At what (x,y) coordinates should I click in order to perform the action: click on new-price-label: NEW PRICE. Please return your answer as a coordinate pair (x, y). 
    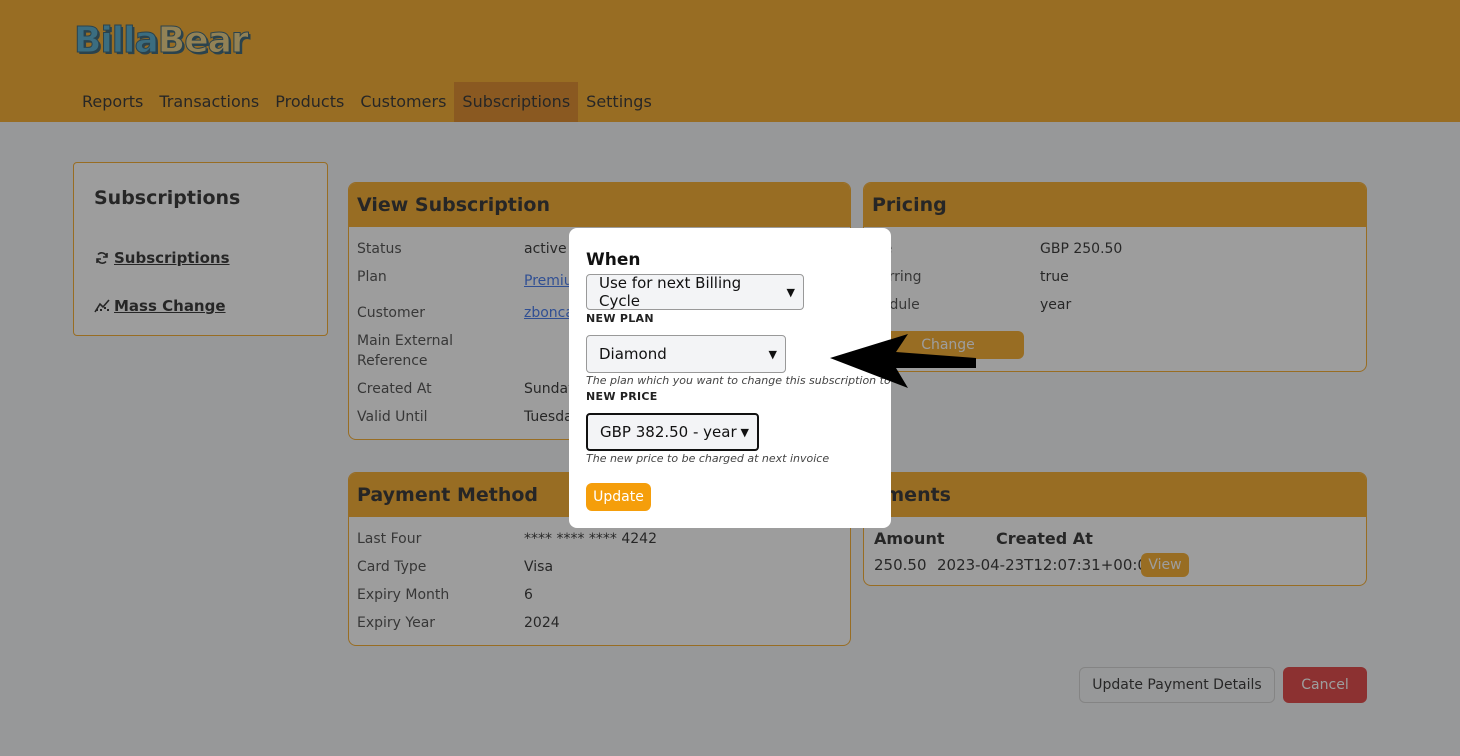
    Looking at the image, I should click on (622, 396).